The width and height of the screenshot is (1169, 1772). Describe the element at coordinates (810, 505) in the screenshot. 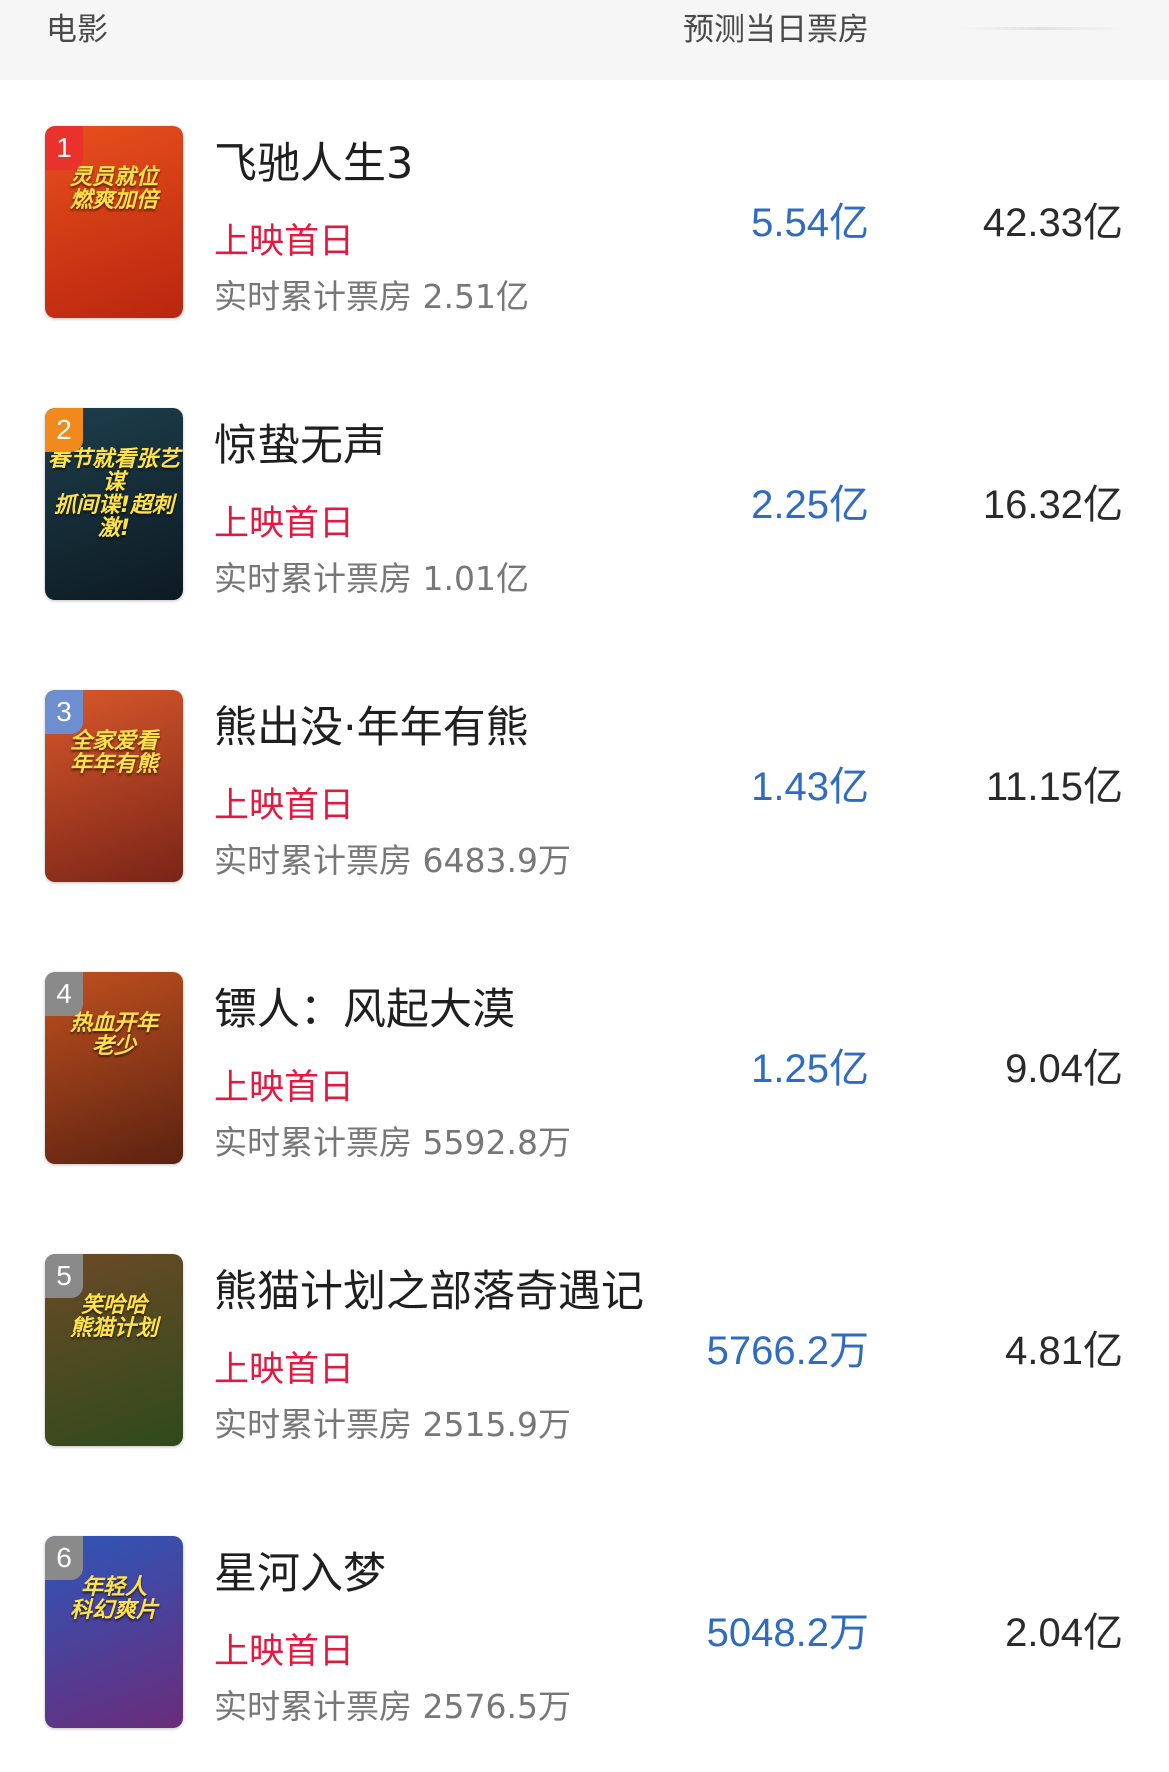

I see `predicted-daily-box-office: 2.25亿` at that location.